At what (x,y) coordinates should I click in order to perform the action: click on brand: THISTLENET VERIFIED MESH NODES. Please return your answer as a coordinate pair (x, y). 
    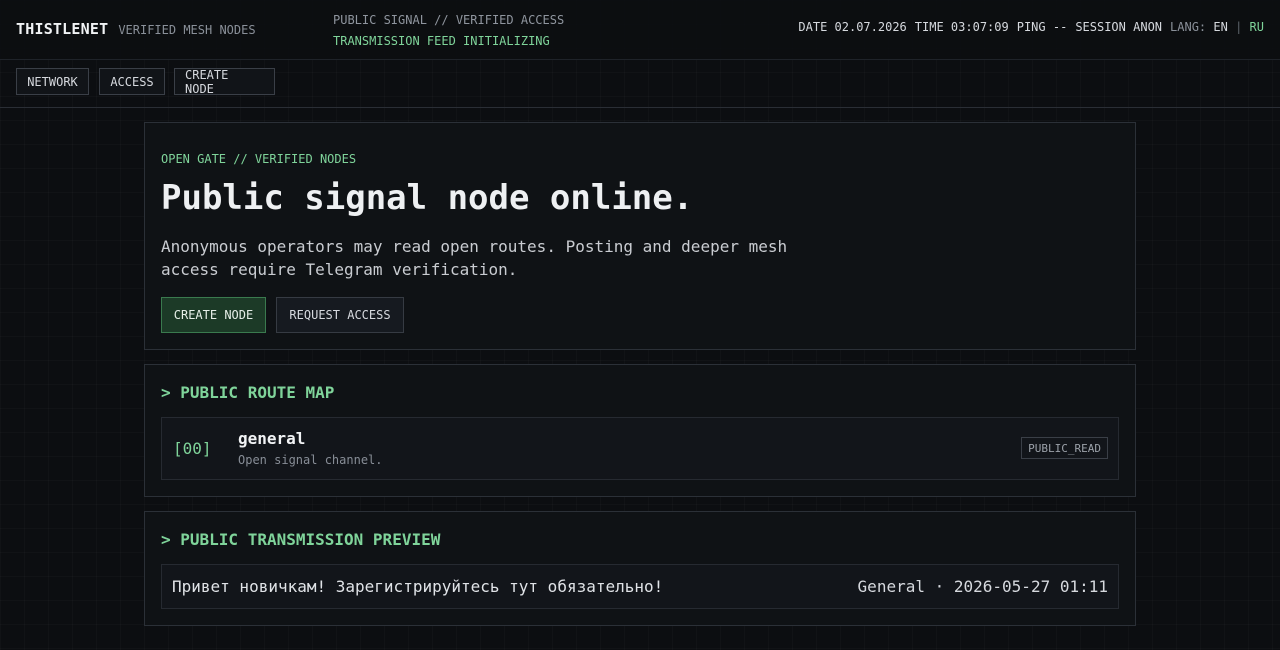
    Looking at the image, I should click on (136, 29).